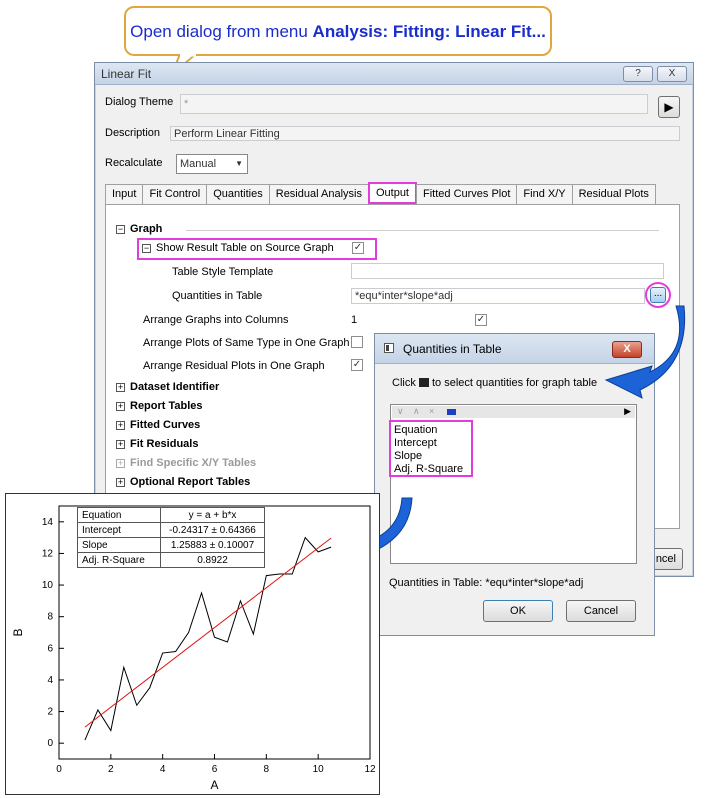 The width and height of the screenshot is (706, 798). I want to click on y-tick-label: 6, so click(50, 648).